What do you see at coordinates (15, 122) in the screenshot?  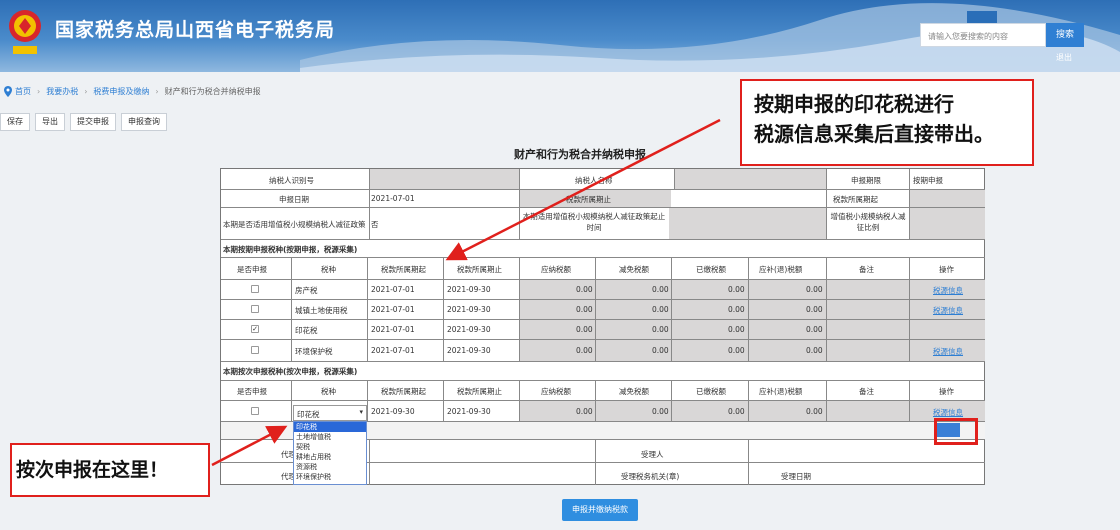 I see `save-button: 保存` at bounding box center [15, 122].